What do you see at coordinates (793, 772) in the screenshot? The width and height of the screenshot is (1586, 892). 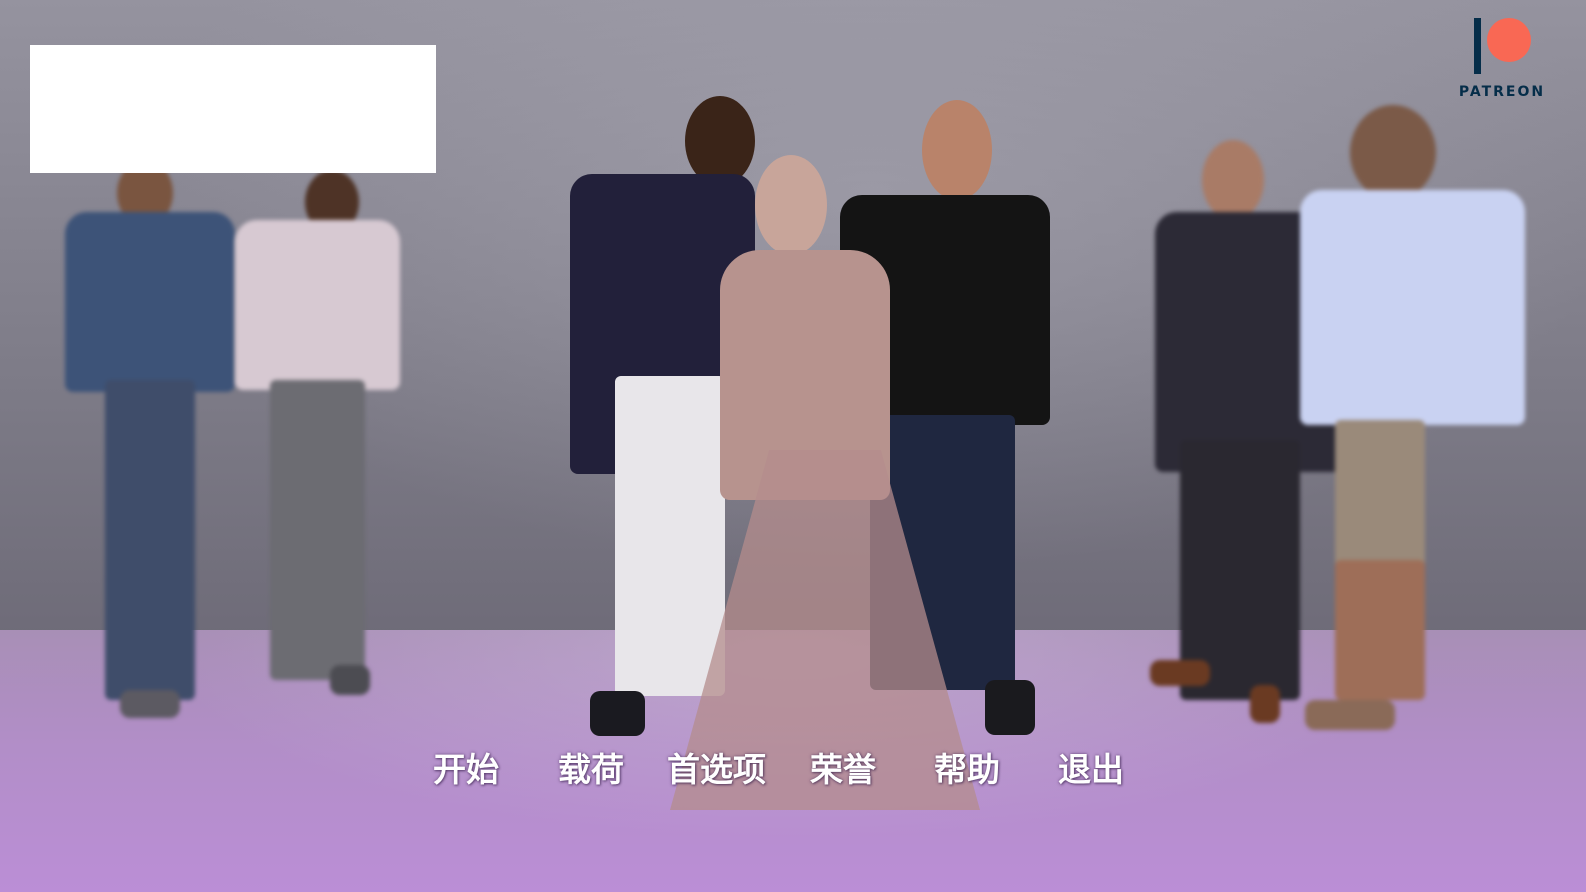 I see `main-menu: 开始 载荷 首选项 荣誉 帮助 退出` at bounding box center [793, 772].